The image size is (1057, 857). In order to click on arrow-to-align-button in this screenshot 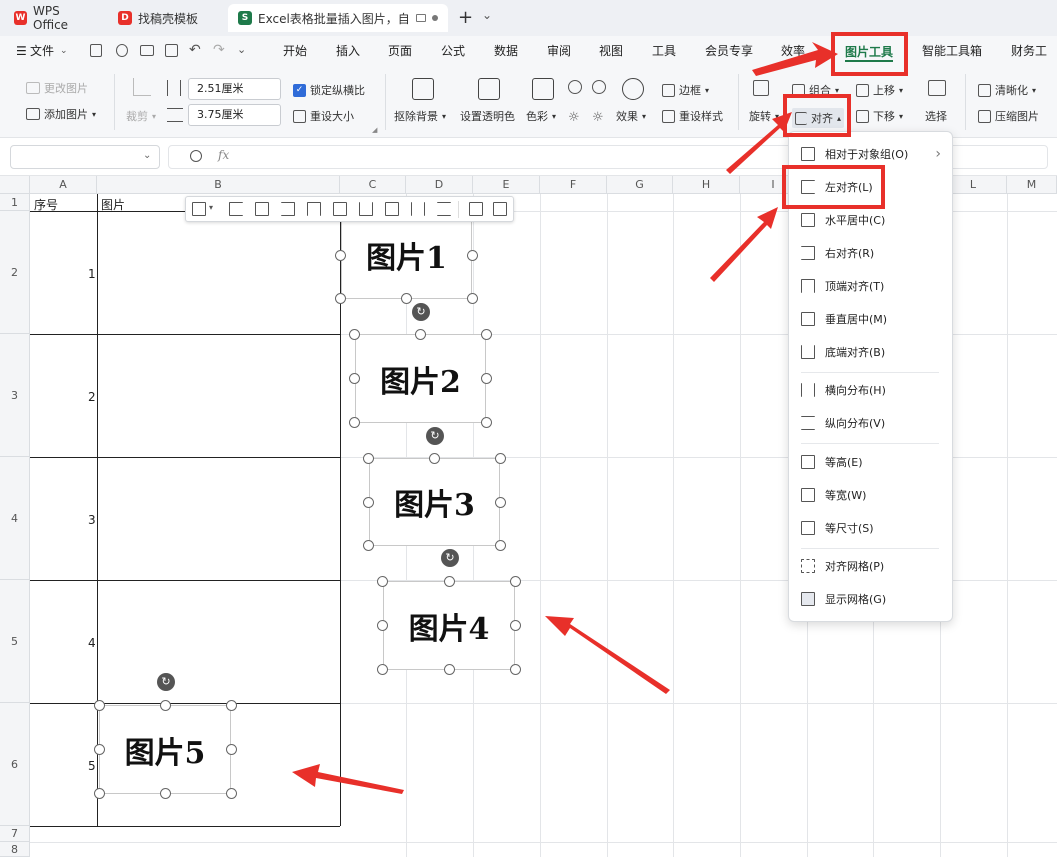, I will do `click(759, 143)`.